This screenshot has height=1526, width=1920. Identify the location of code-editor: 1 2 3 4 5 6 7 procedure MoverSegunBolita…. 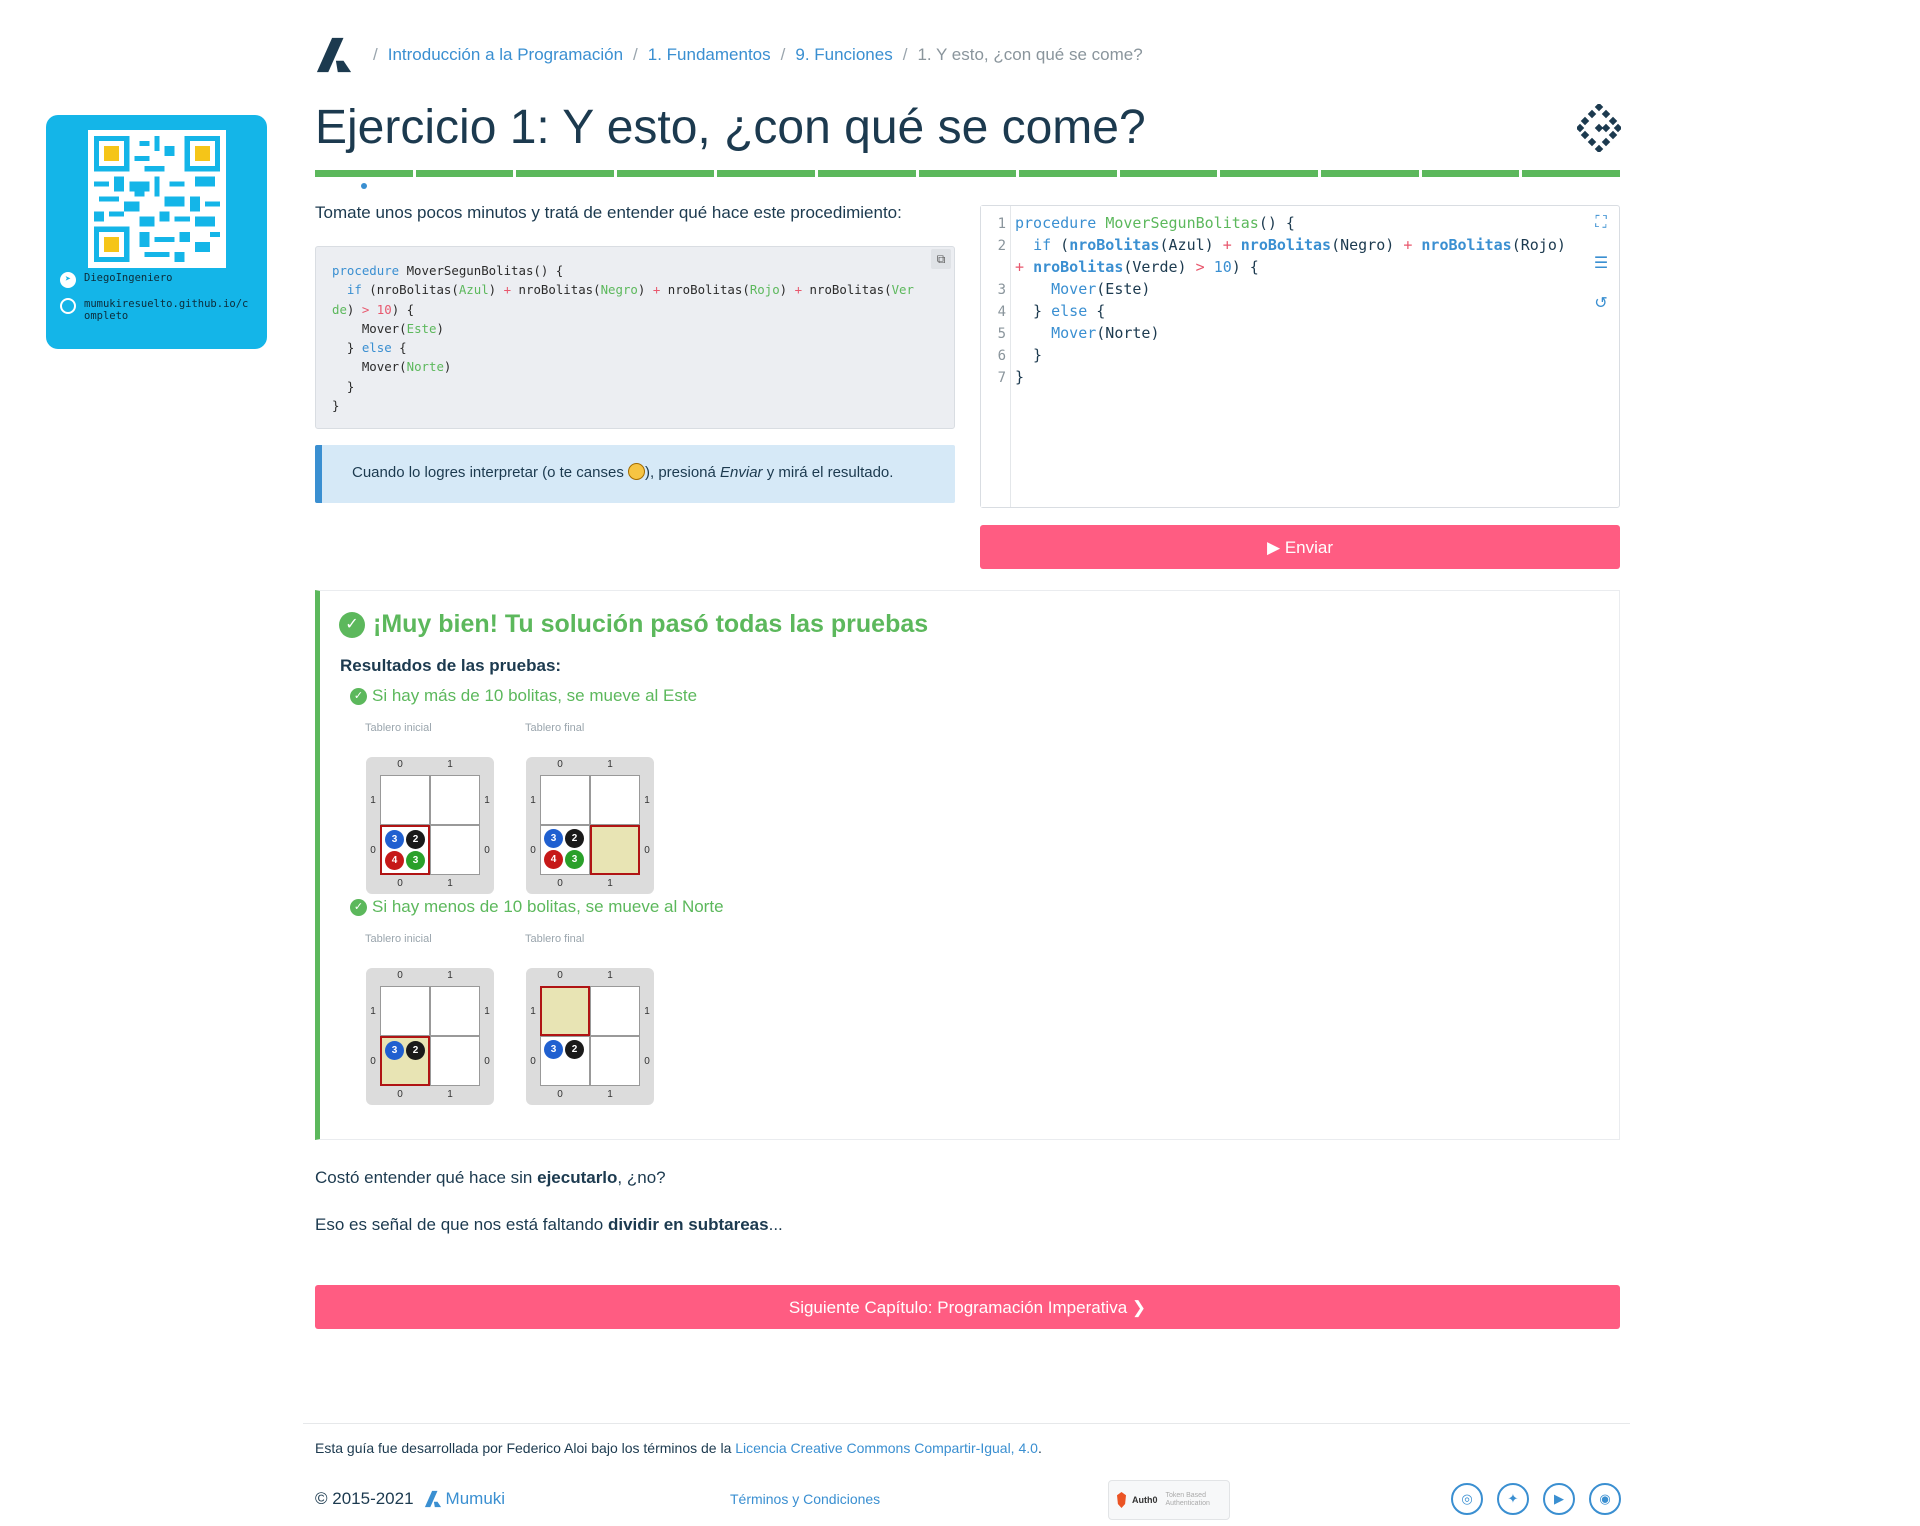
(1300, 356).